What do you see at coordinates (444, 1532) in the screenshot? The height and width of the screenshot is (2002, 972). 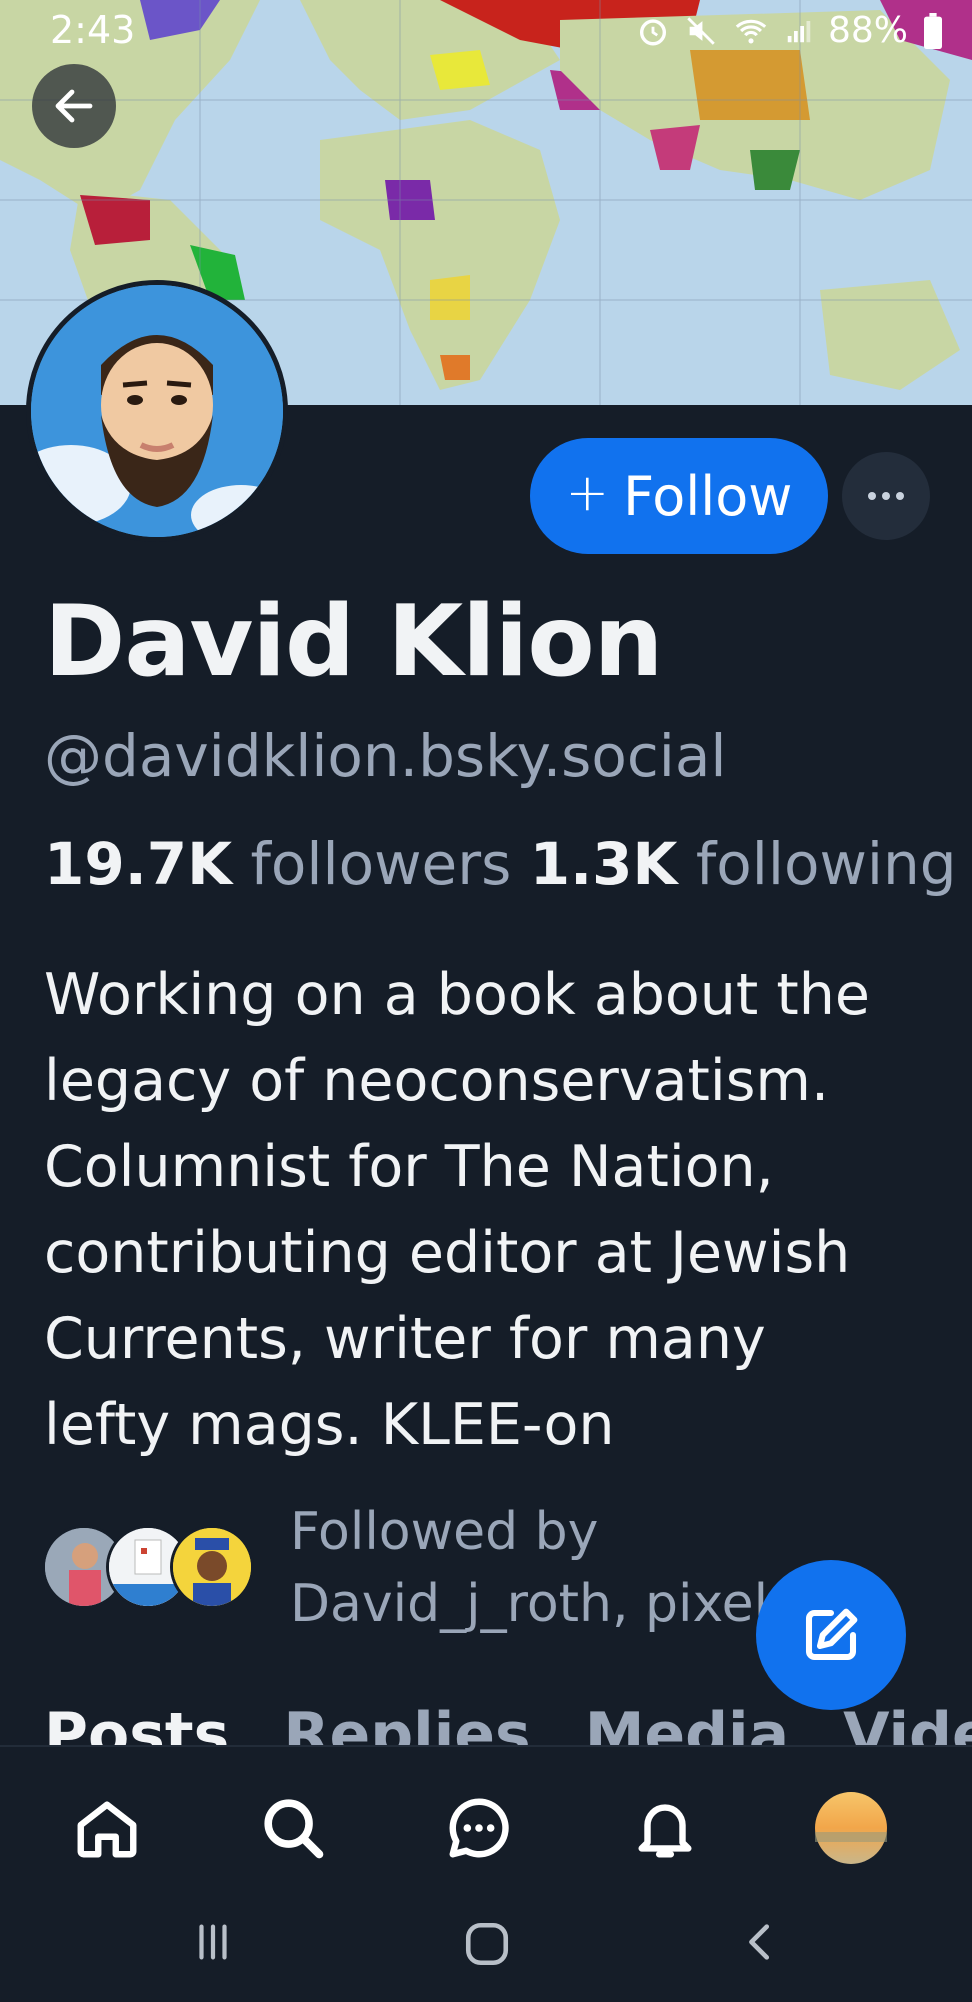 I see `followed-by-label: Followed by` at bounding box center [444, 1532].